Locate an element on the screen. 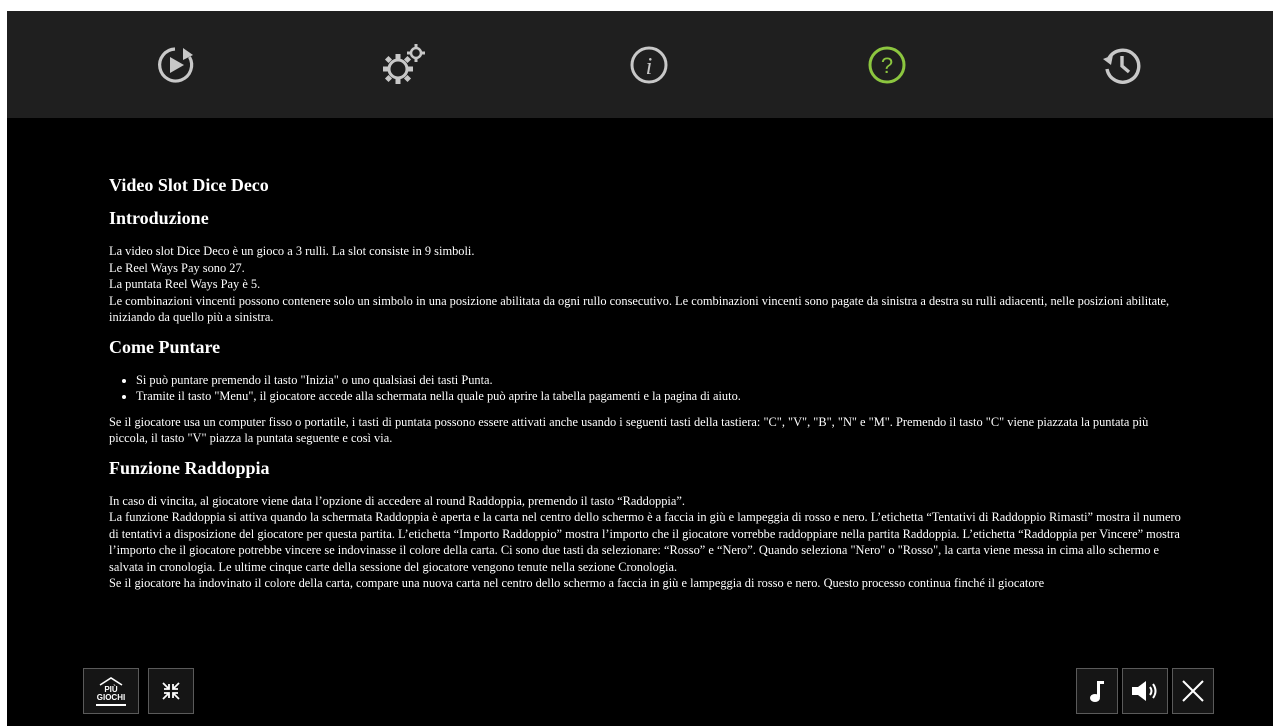 This screenshot has width=1280, height=726. info-icon: i is located at coordinates (649, 65).